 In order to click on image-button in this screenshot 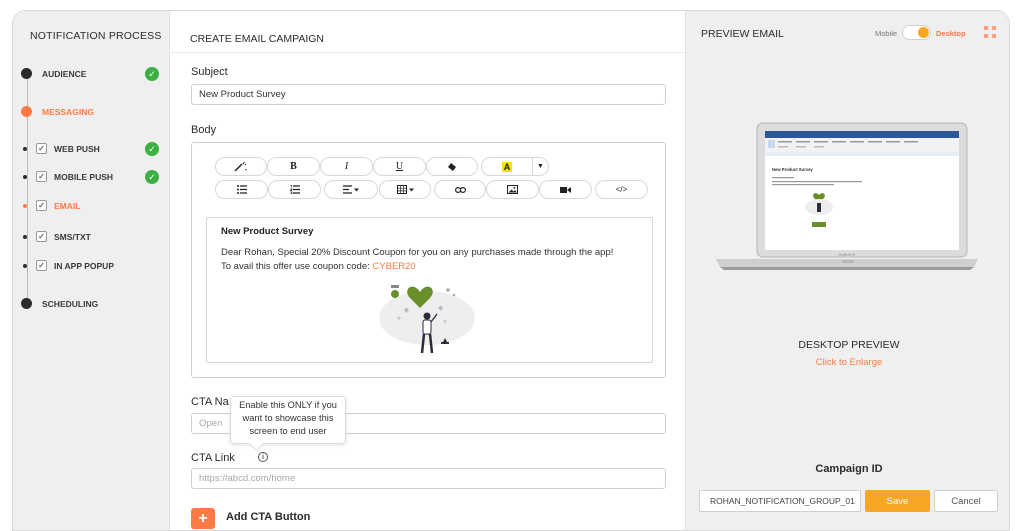, I will do `click(512, 189)`.